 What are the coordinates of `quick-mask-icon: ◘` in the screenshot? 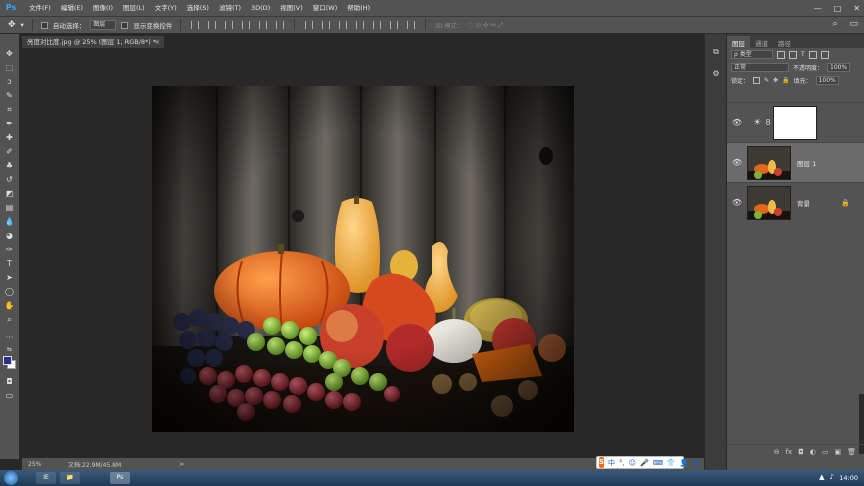 It's located at (9, 382).